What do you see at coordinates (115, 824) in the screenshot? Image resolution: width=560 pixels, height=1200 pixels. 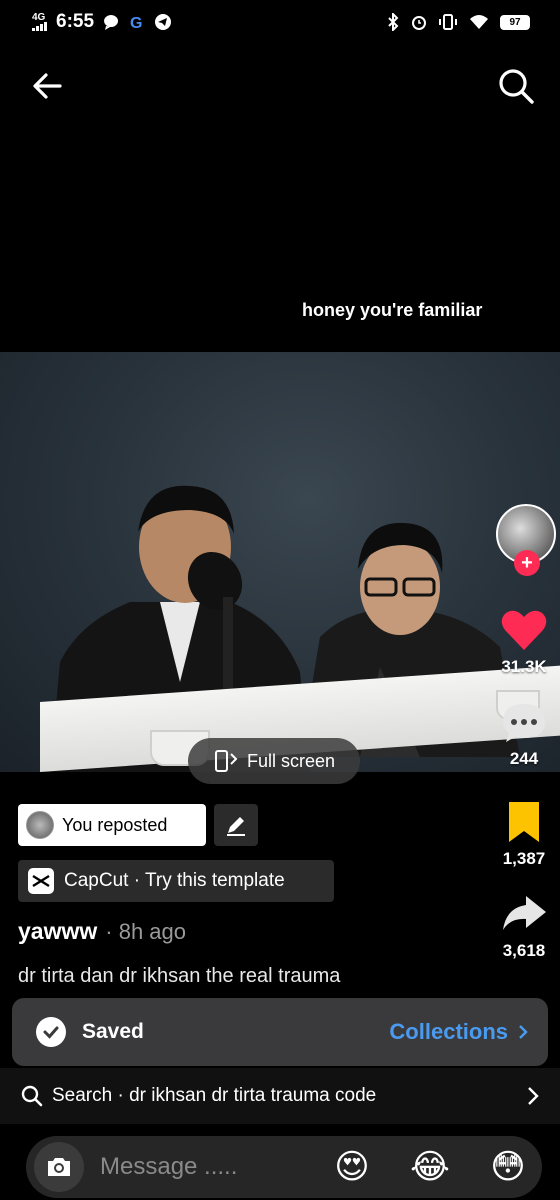 I see `reposted-label: You reposted` at bounding box center [115, 824].